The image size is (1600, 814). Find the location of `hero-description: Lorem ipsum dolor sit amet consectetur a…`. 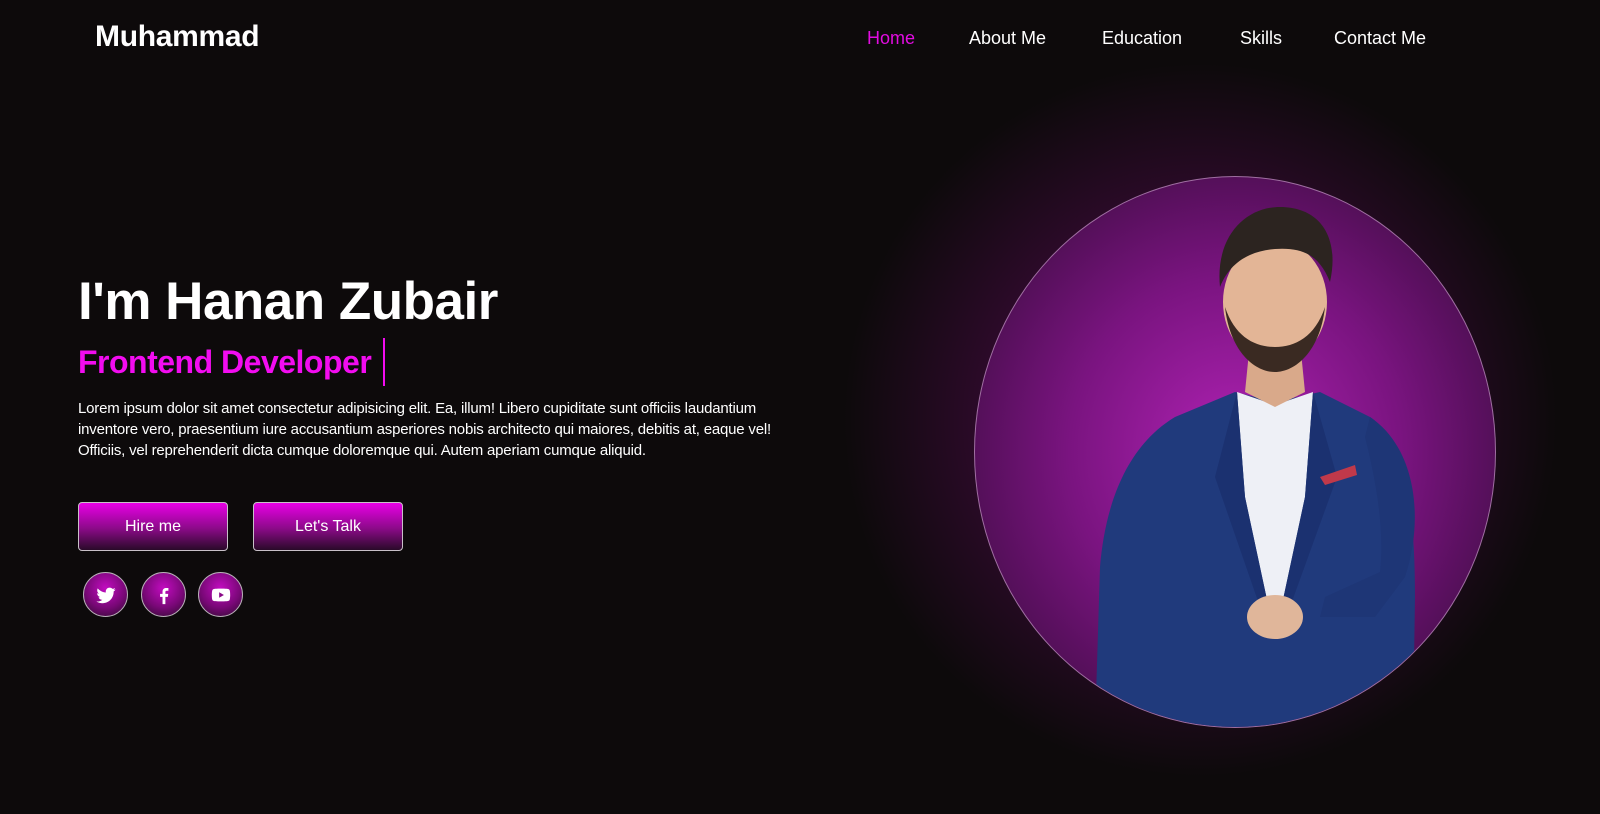

hero-description: Lorem ipsum dolor sit amet consectetur a… is located at coordinates (424, 429).